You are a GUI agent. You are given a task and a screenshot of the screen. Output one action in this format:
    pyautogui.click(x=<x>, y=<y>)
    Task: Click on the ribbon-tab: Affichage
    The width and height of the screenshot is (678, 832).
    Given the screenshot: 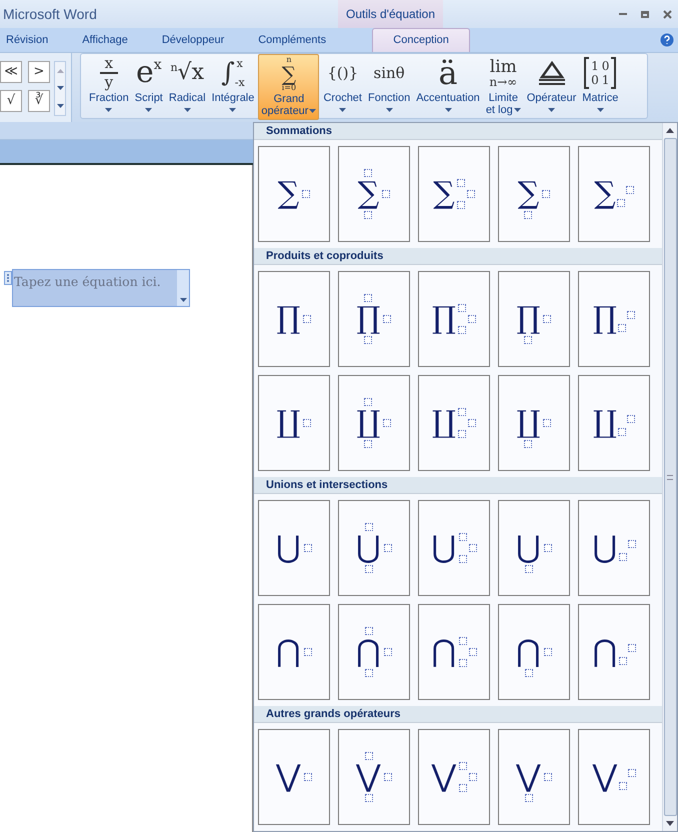 What is the action you would take?
    pyautogui.click(x=105, y=40)
    